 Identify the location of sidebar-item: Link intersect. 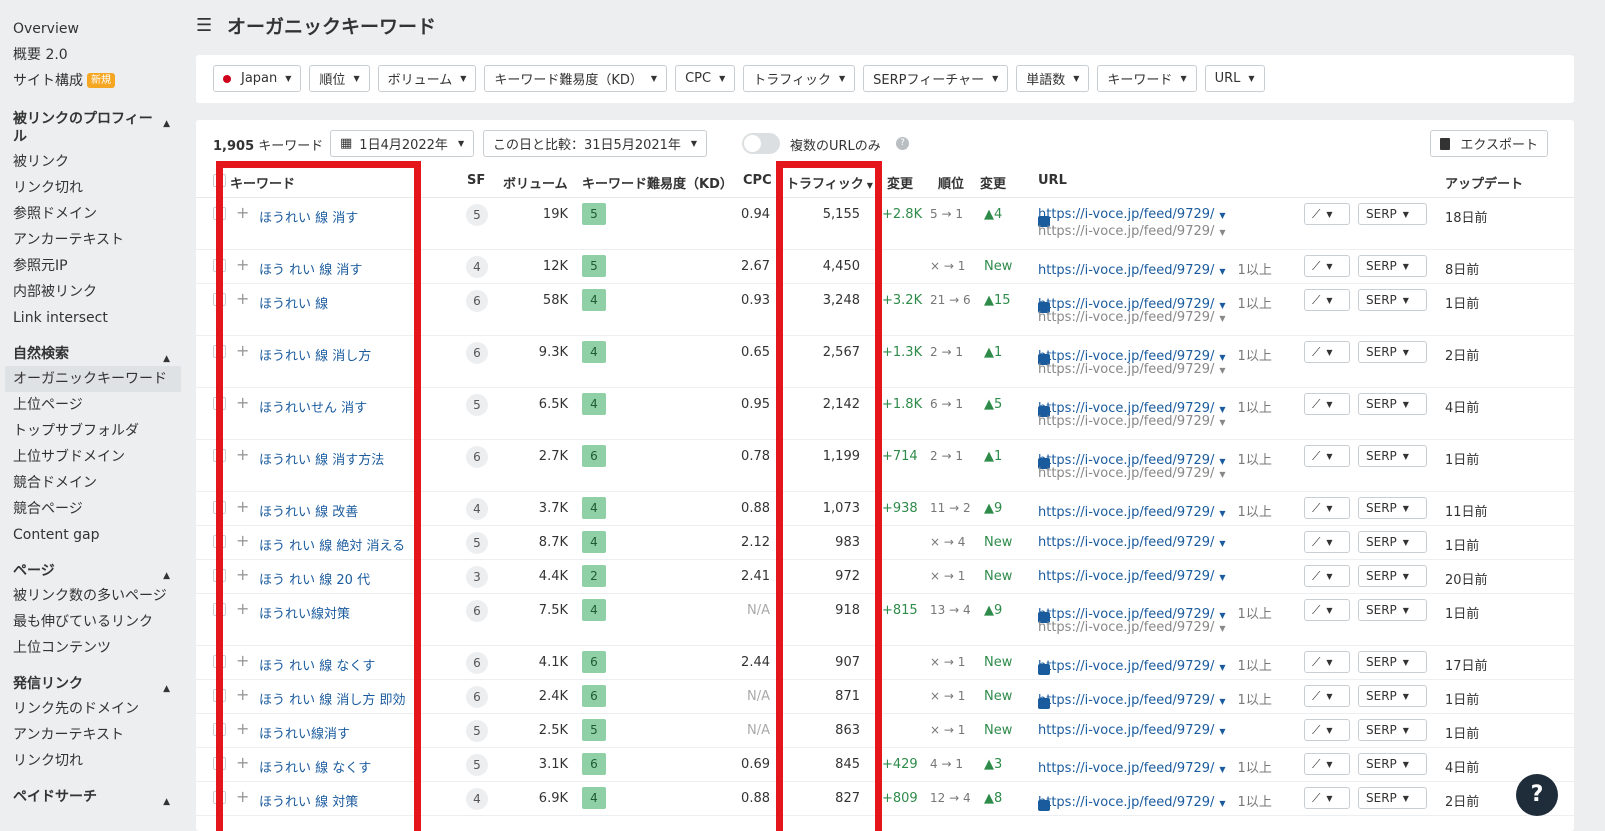
(93, 318).